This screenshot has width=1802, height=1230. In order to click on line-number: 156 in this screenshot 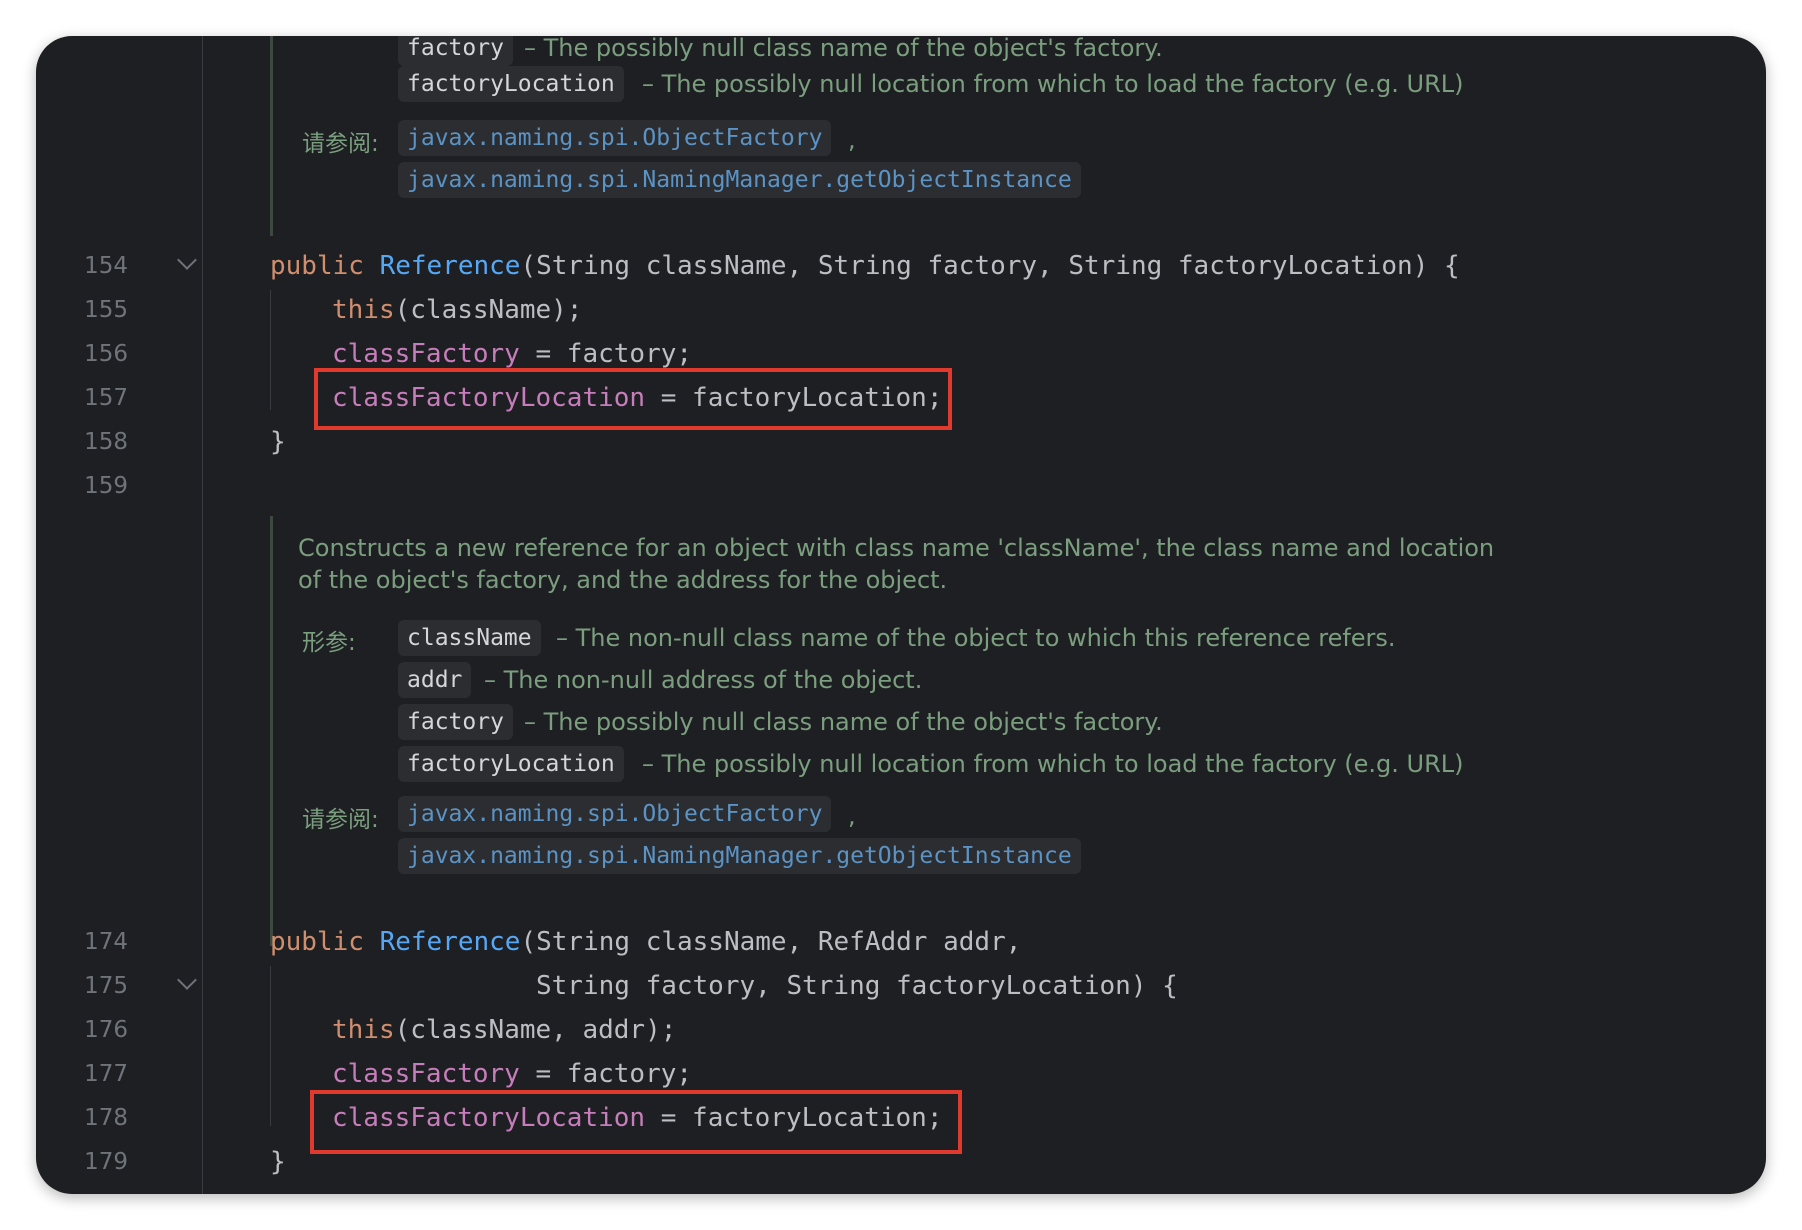, I will do `click(106, 354)`.